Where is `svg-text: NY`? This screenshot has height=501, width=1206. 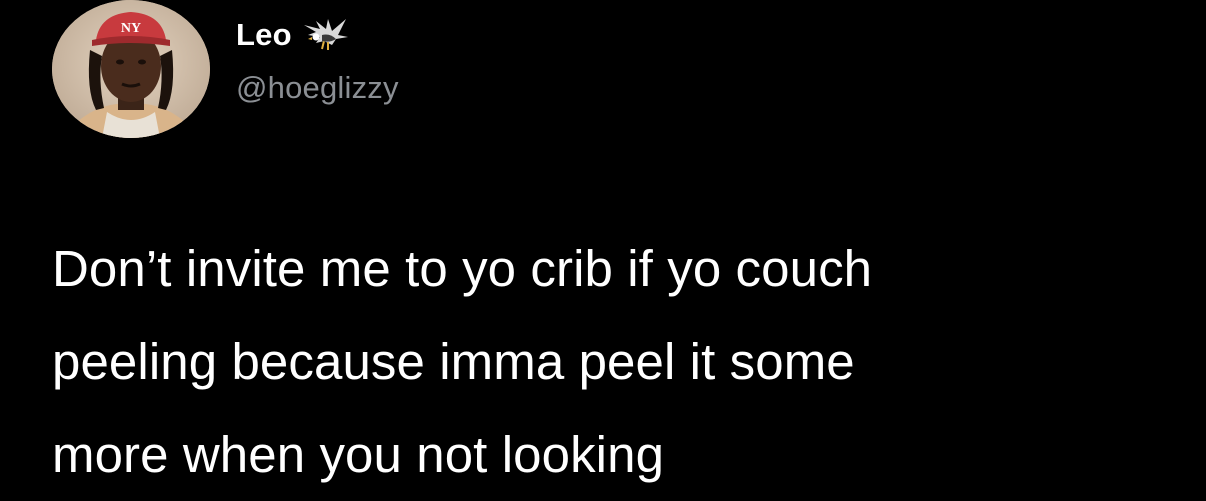 svg-text: NY is located at coordinates (131, 28).